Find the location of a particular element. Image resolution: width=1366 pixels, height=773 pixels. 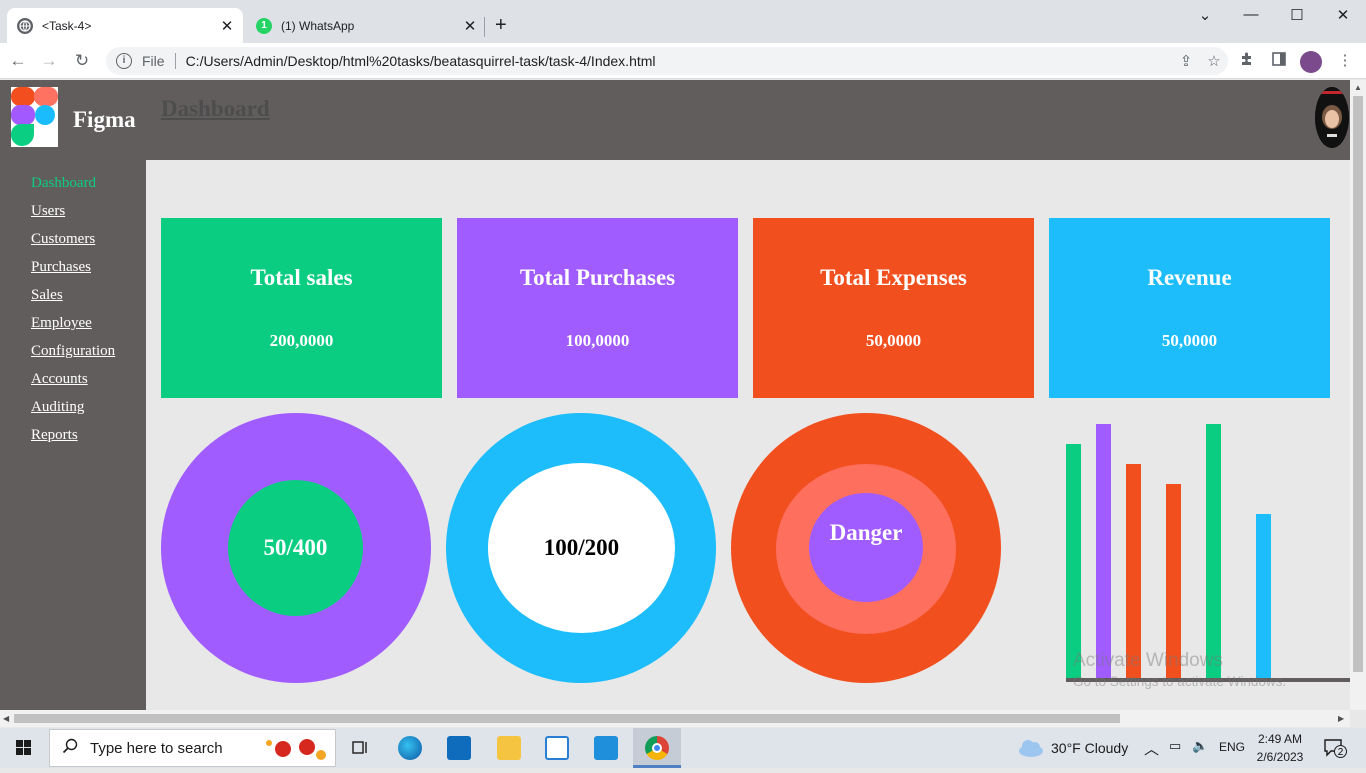

scroll-right-arrow-icon: ▶ is located at coordinates (1341, 718).